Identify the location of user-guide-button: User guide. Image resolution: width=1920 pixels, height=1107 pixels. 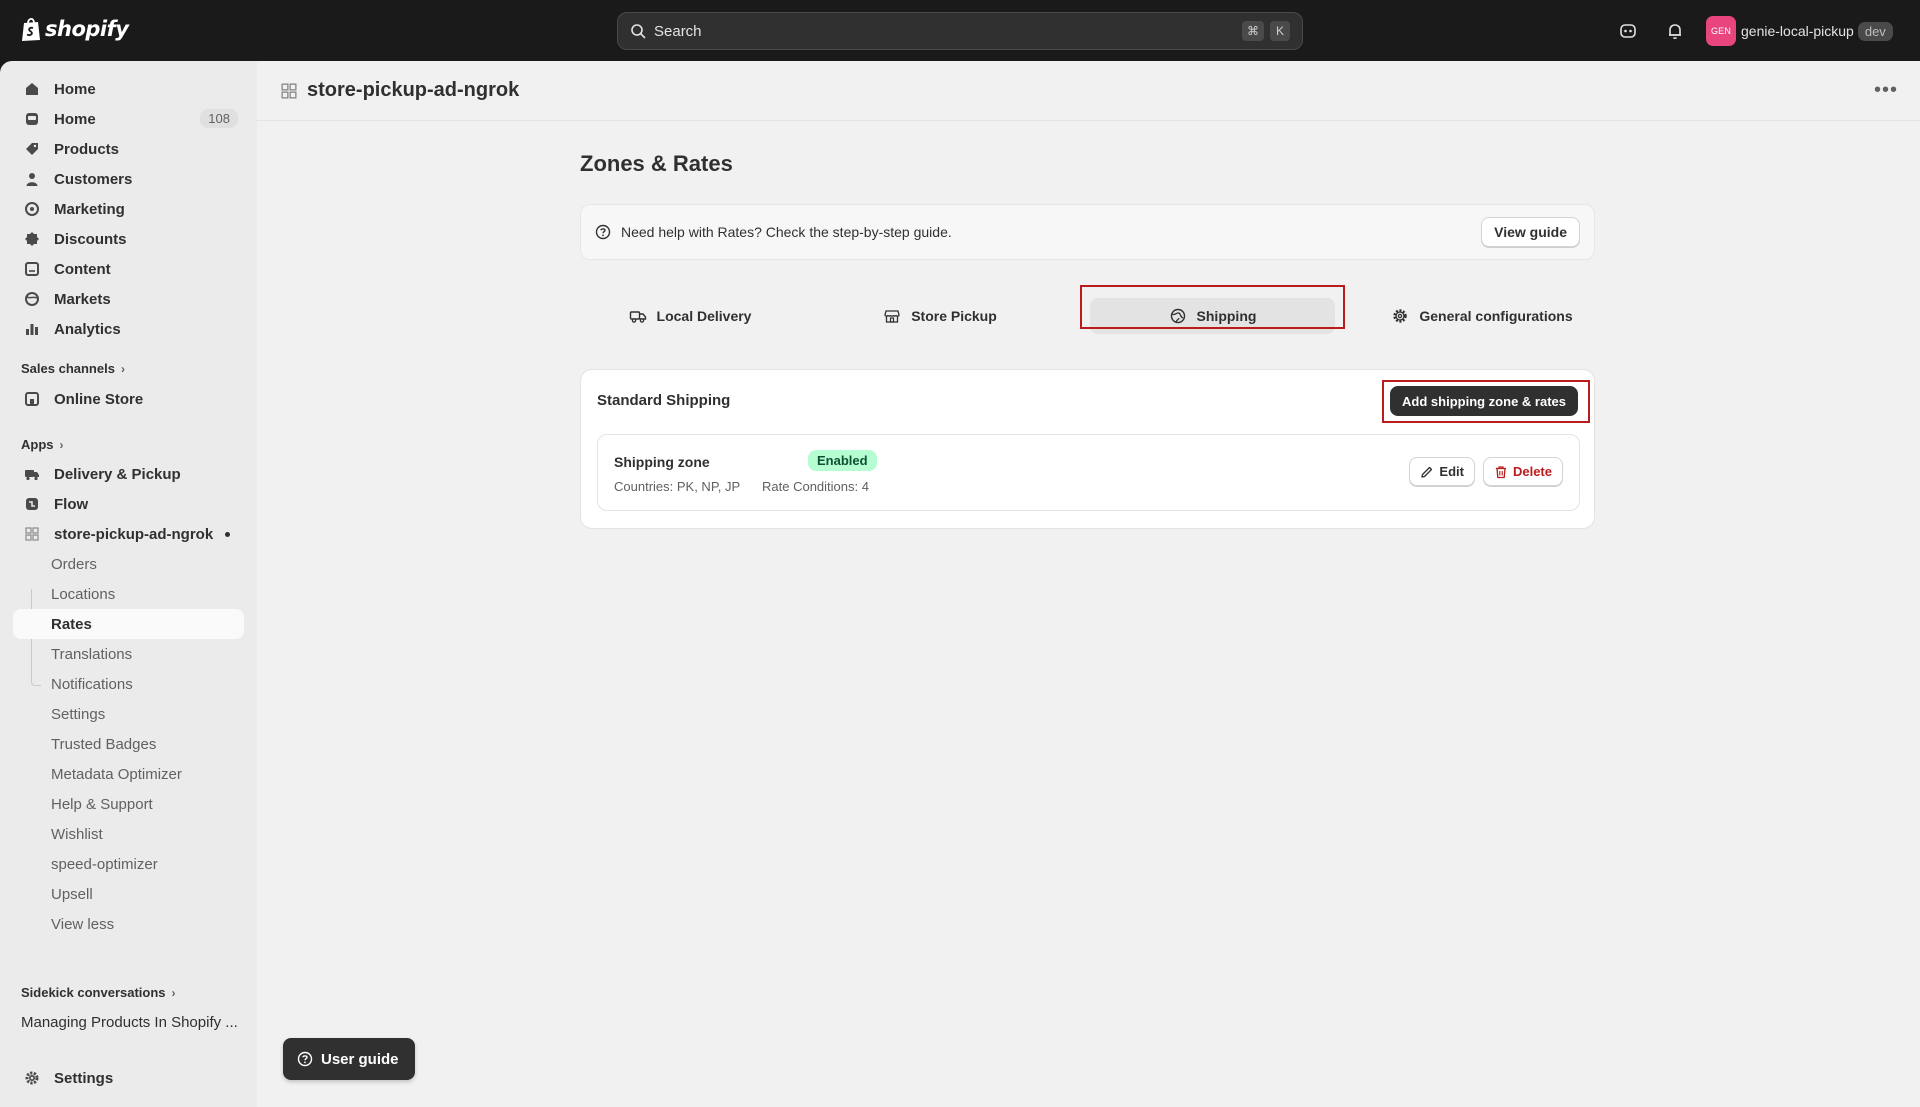
(349, 1059).